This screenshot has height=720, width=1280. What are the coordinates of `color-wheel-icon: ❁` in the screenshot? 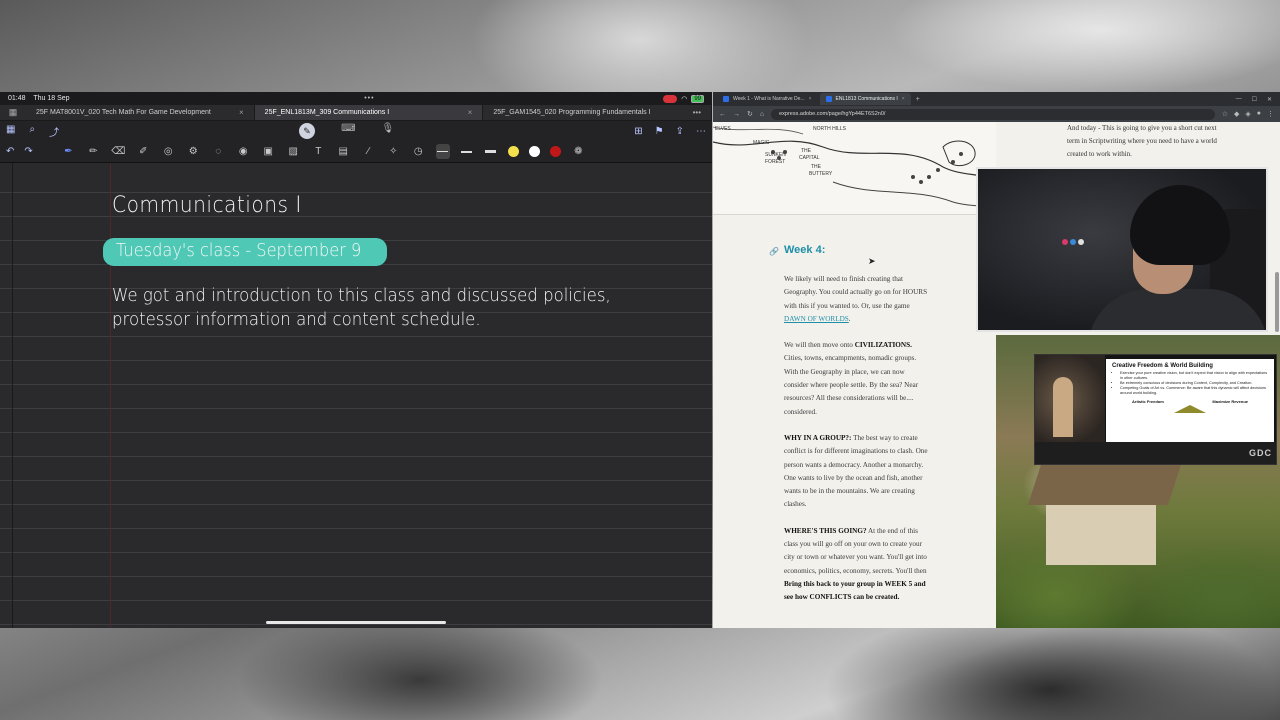 It's located at (578, 151).